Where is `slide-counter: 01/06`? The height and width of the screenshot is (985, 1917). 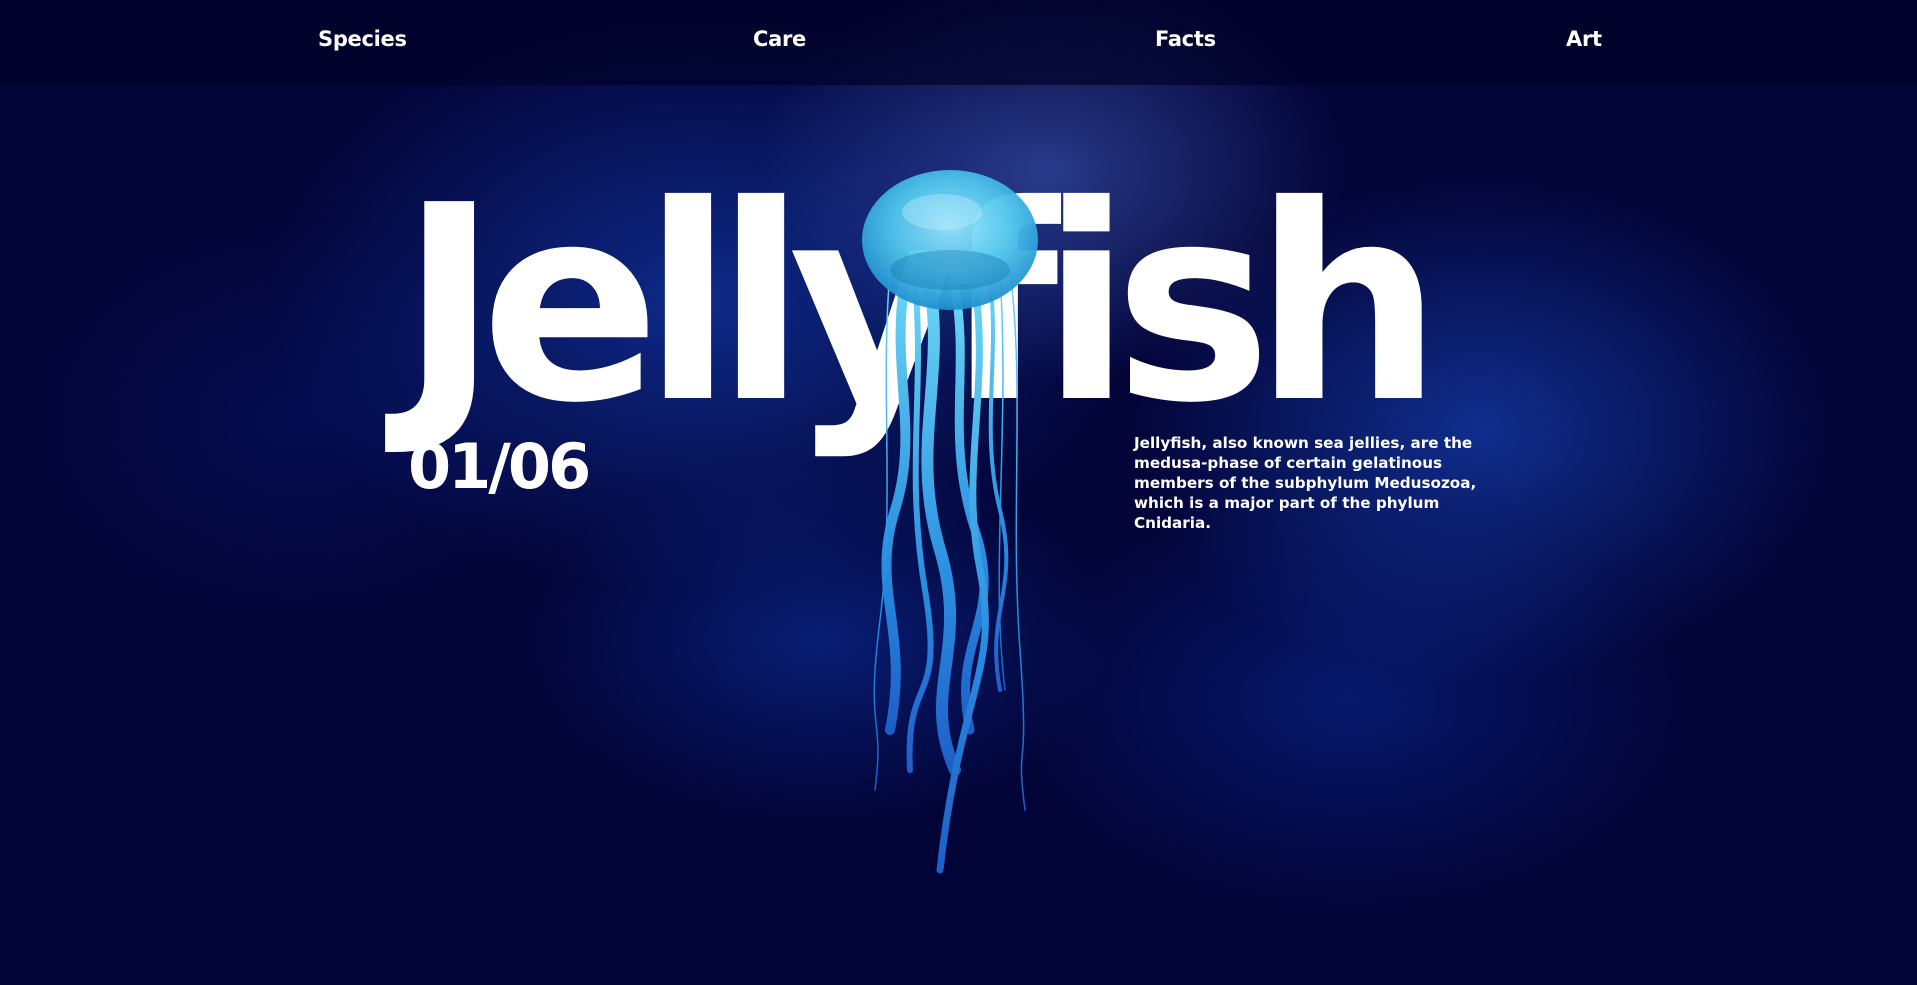
slide-counter: 01/06 is located at coordinates (499, 466).